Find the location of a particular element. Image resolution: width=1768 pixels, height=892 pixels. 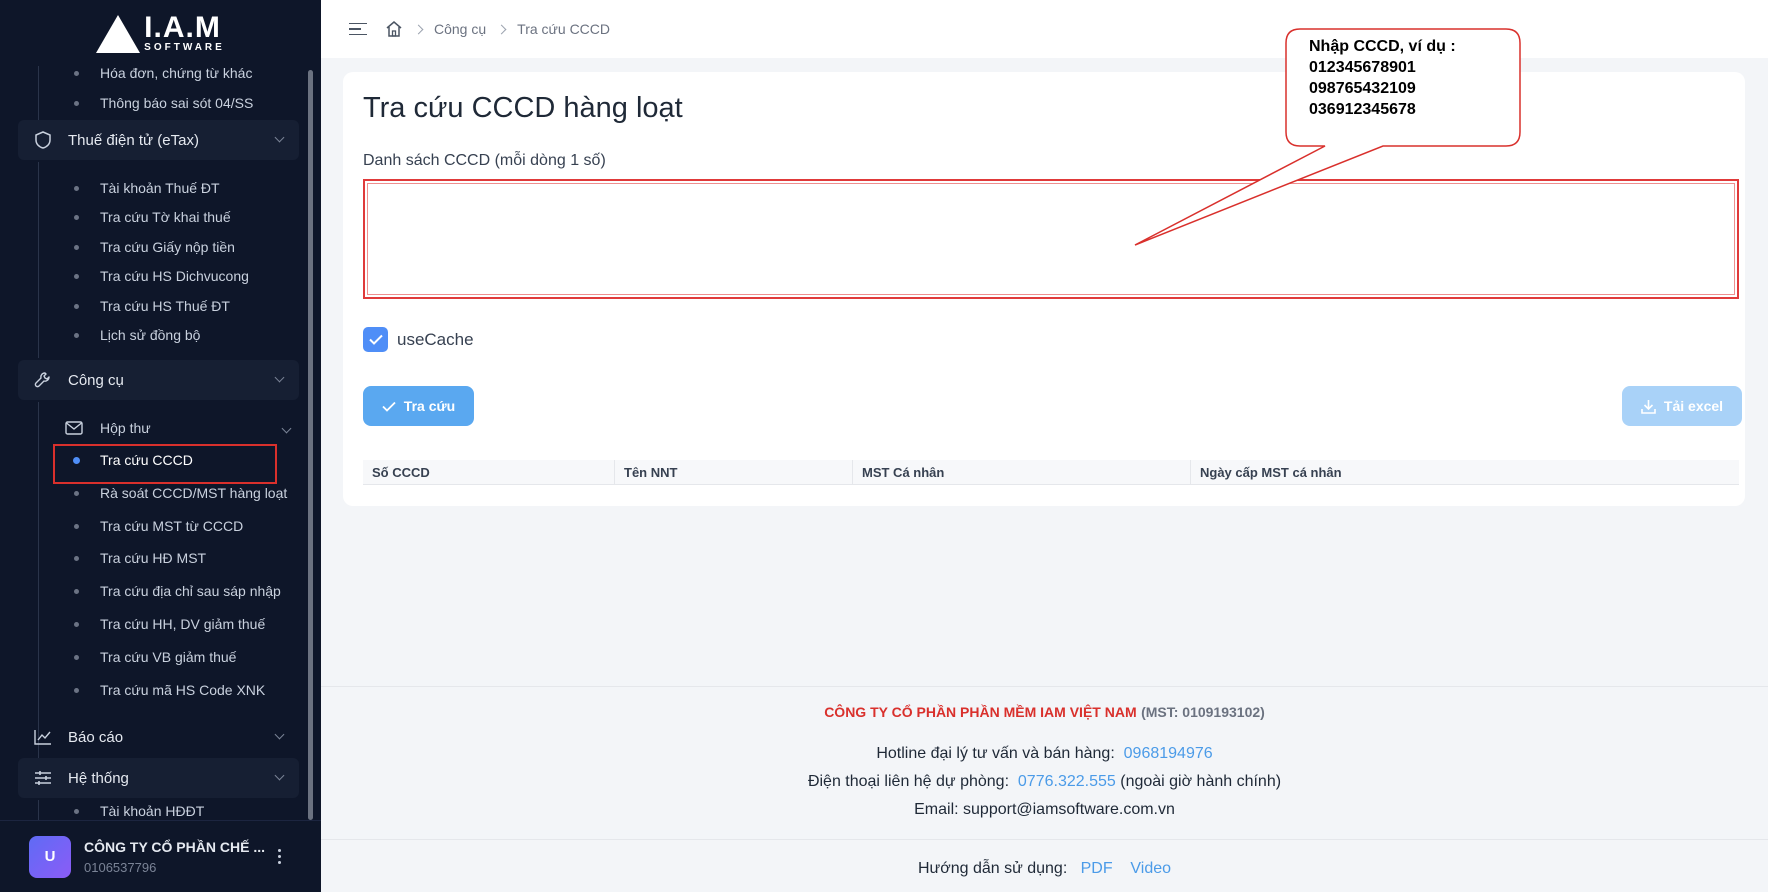

sidebar-item-etax-tokhai: Tra cứu Tờ khai thuế is located at coordinates (152, 217).